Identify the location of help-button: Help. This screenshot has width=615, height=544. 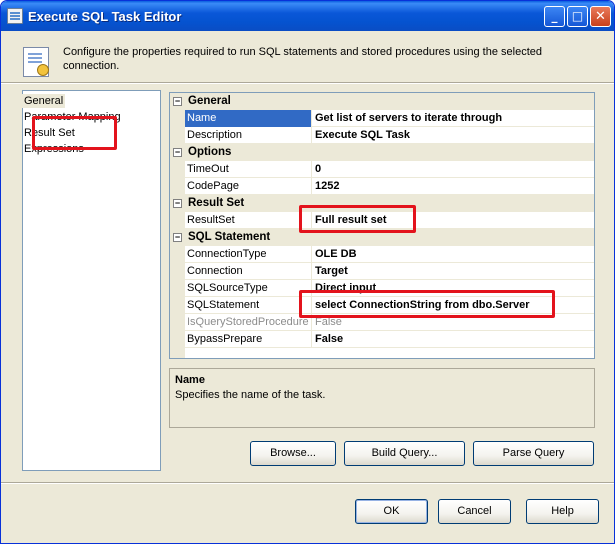
(562, 511).